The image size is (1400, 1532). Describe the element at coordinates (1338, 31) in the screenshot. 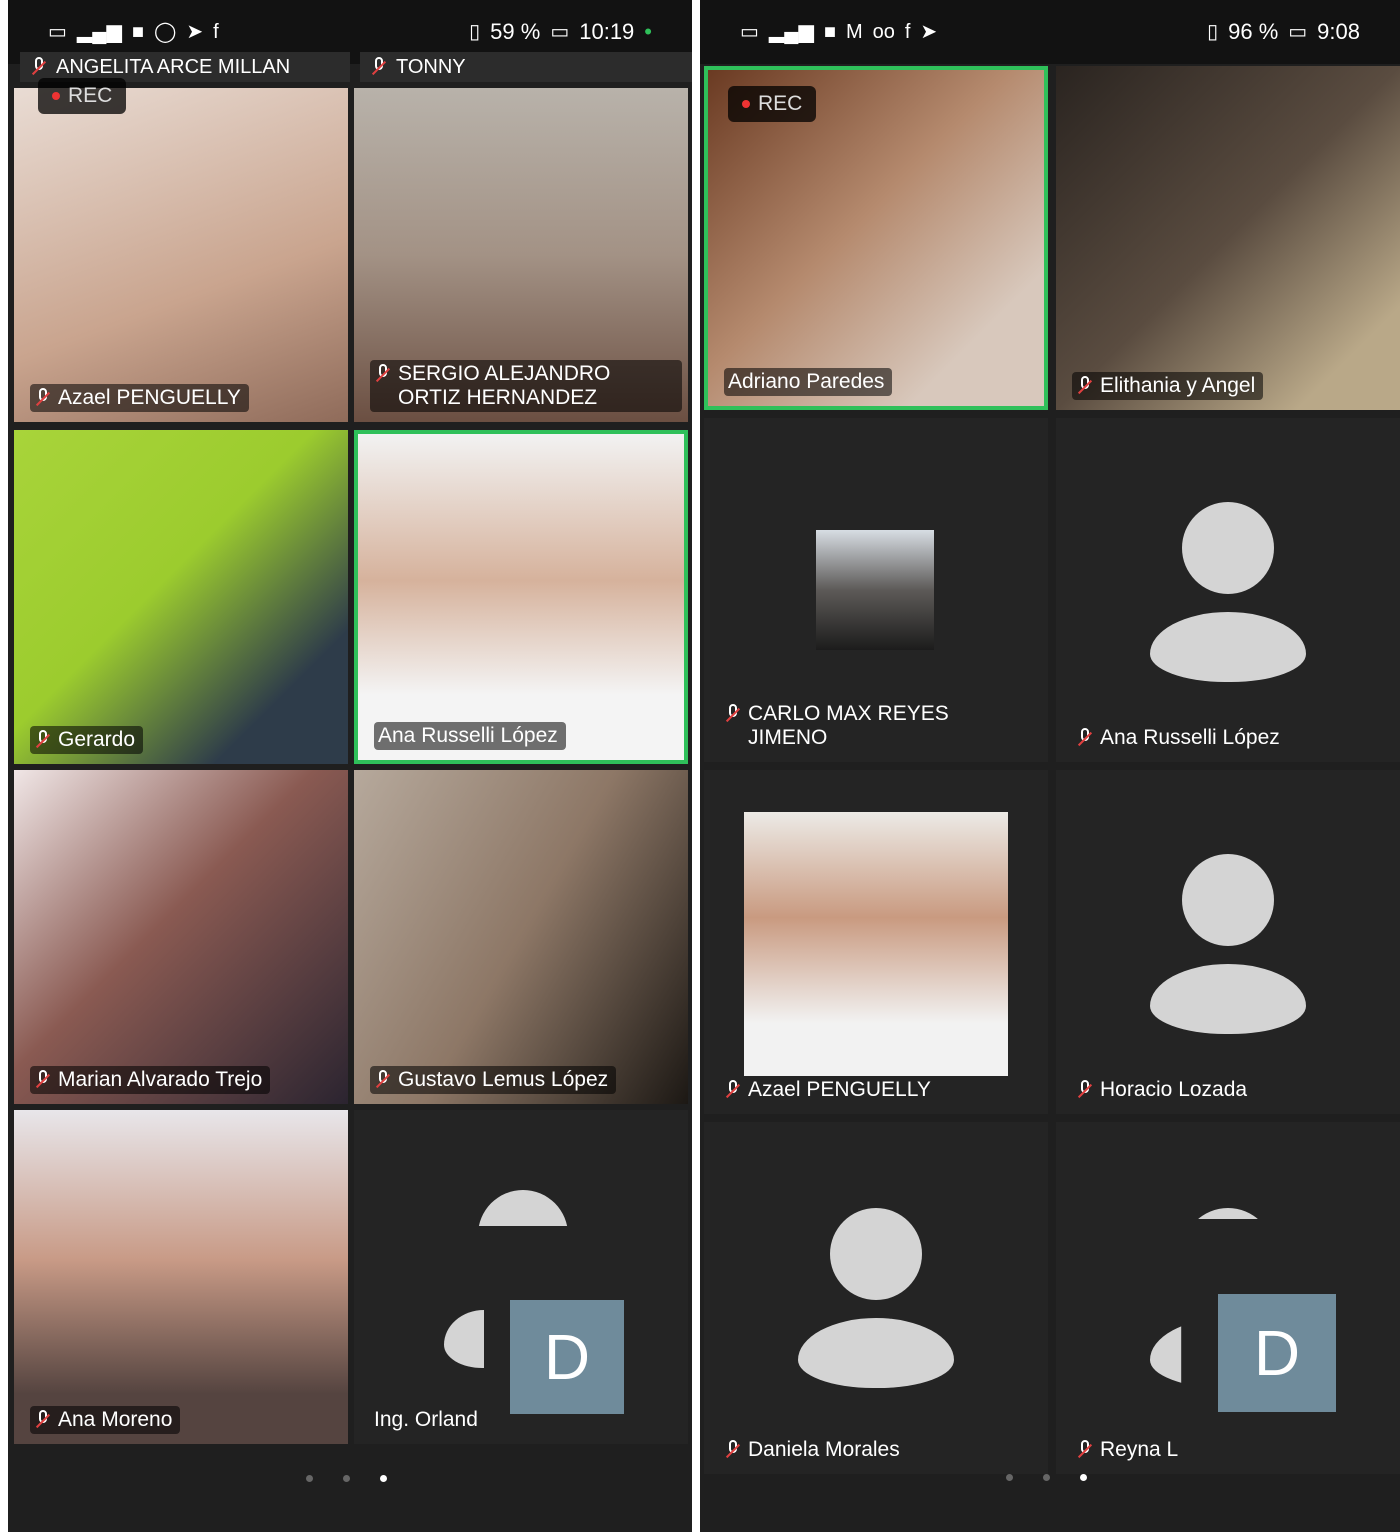

I see `clock: 9:08` at that location.